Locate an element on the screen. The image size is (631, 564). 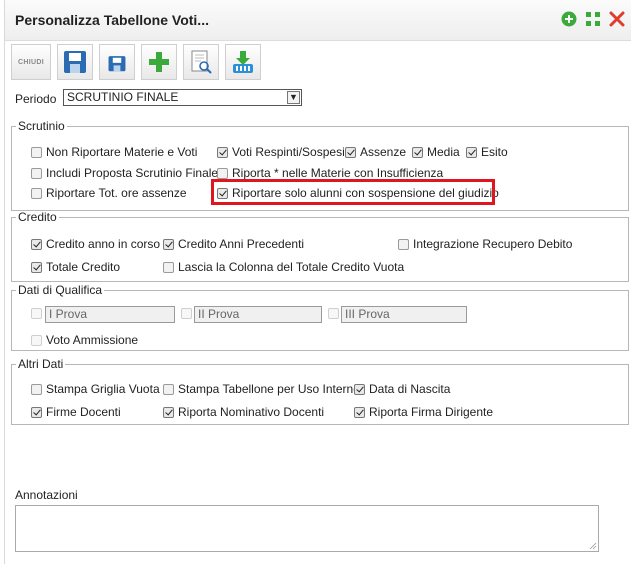
credito-legend: Credito is located at coordinates (37, 217).